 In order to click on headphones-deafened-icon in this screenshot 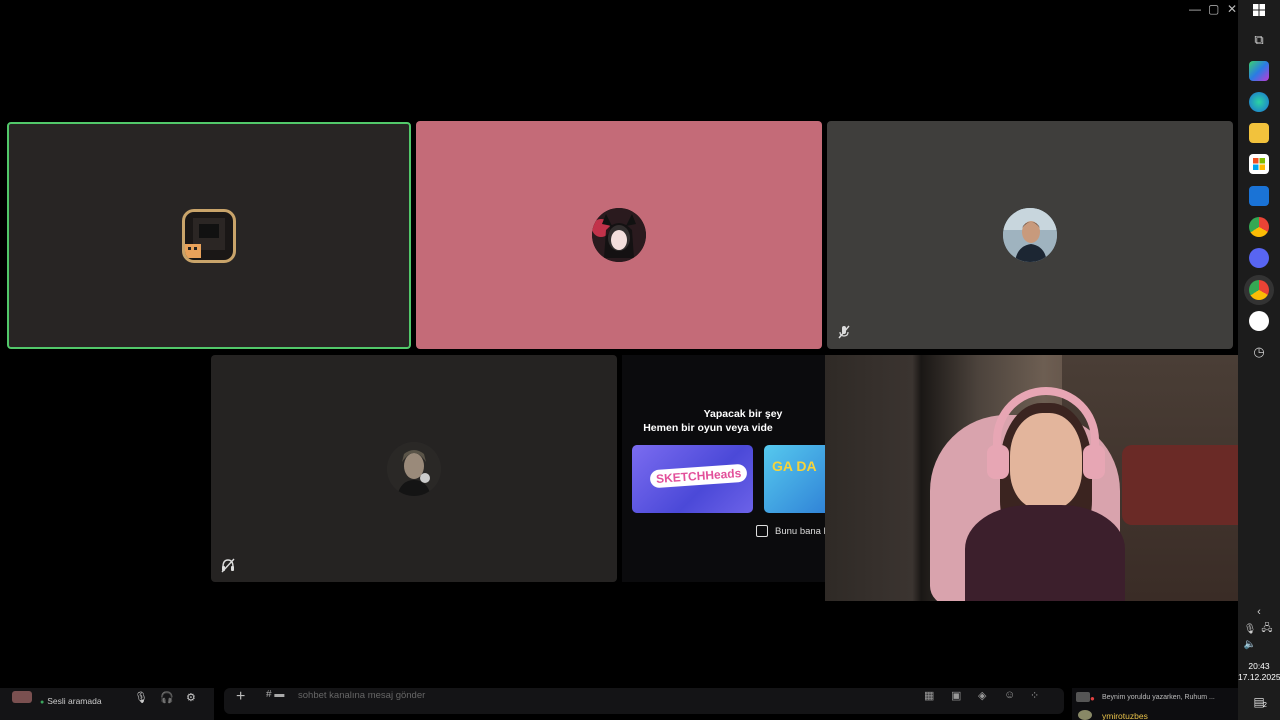, I will do `click(228, 565)`.